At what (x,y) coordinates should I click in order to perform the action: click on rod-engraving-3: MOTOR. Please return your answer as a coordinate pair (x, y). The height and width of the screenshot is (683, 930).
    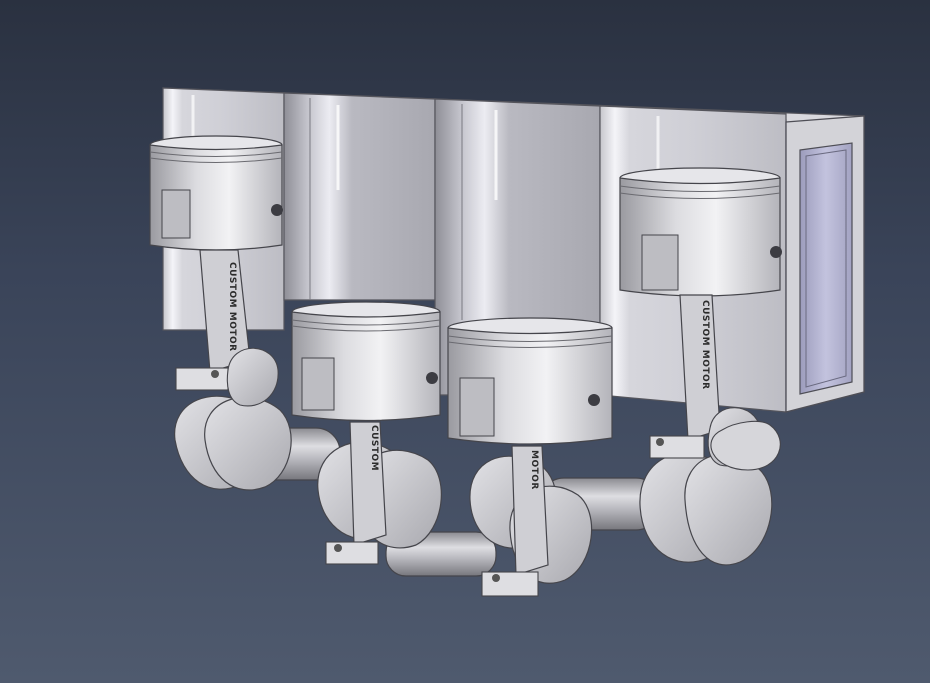
    Looking at the image, I should click on (534, 470).